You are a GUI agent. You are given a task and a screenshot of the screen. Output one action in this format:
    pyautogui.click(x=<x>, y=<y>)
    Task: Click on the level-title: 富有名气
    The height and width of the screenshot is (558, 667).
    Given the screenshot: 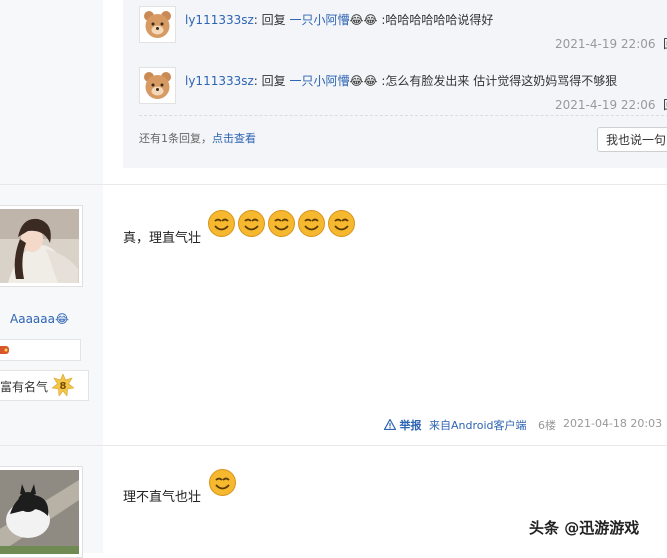 What is the action you would take?
    pyautogui.click(x=24, y=387)
    